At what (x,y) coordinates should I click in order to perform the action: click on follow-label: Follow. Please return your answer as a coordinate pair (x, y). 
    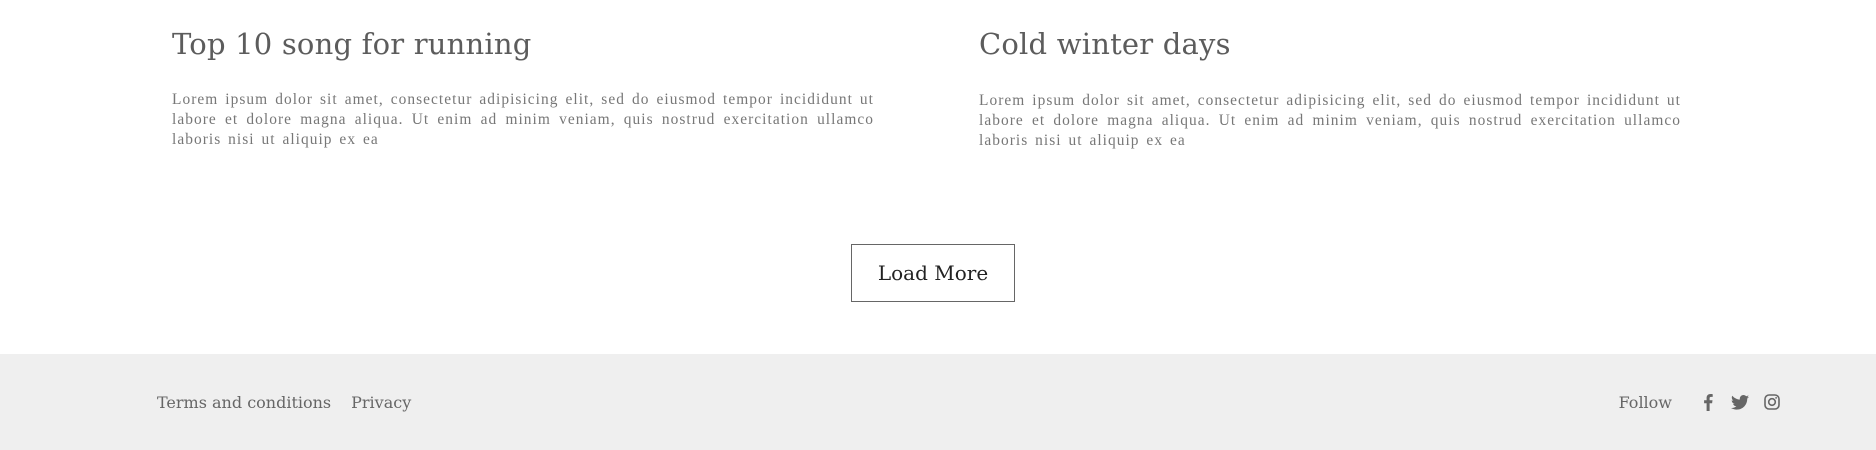
    Looking at the image, I should click on (1645, 402).